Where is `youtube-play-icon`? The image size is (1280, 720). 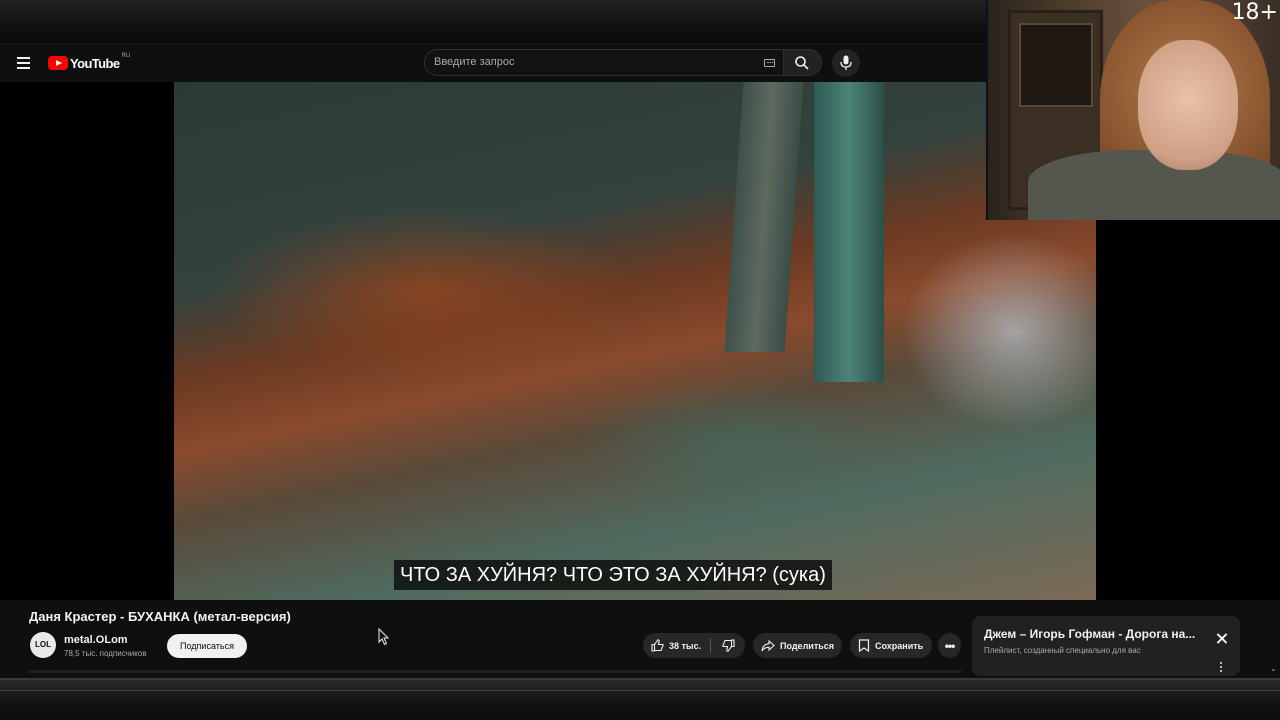 youtube-play-icon is located at coordinates (58, 63).